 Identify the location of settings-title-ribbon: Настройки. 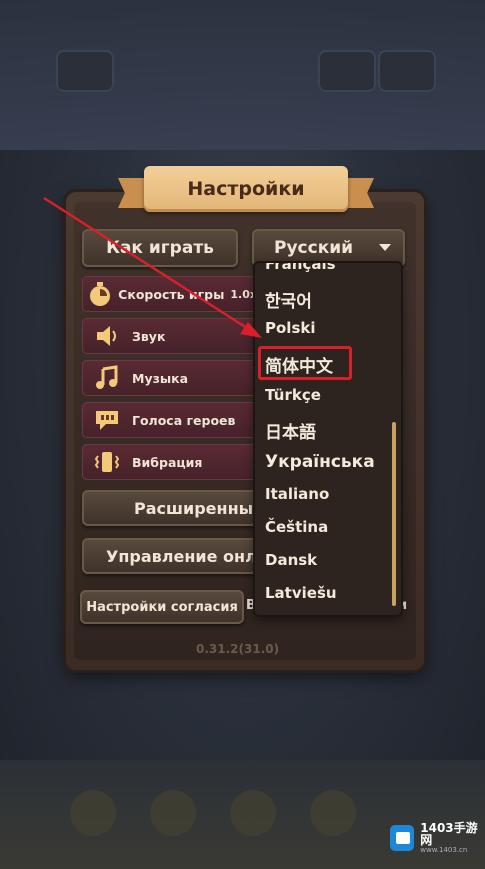
(246, 191).